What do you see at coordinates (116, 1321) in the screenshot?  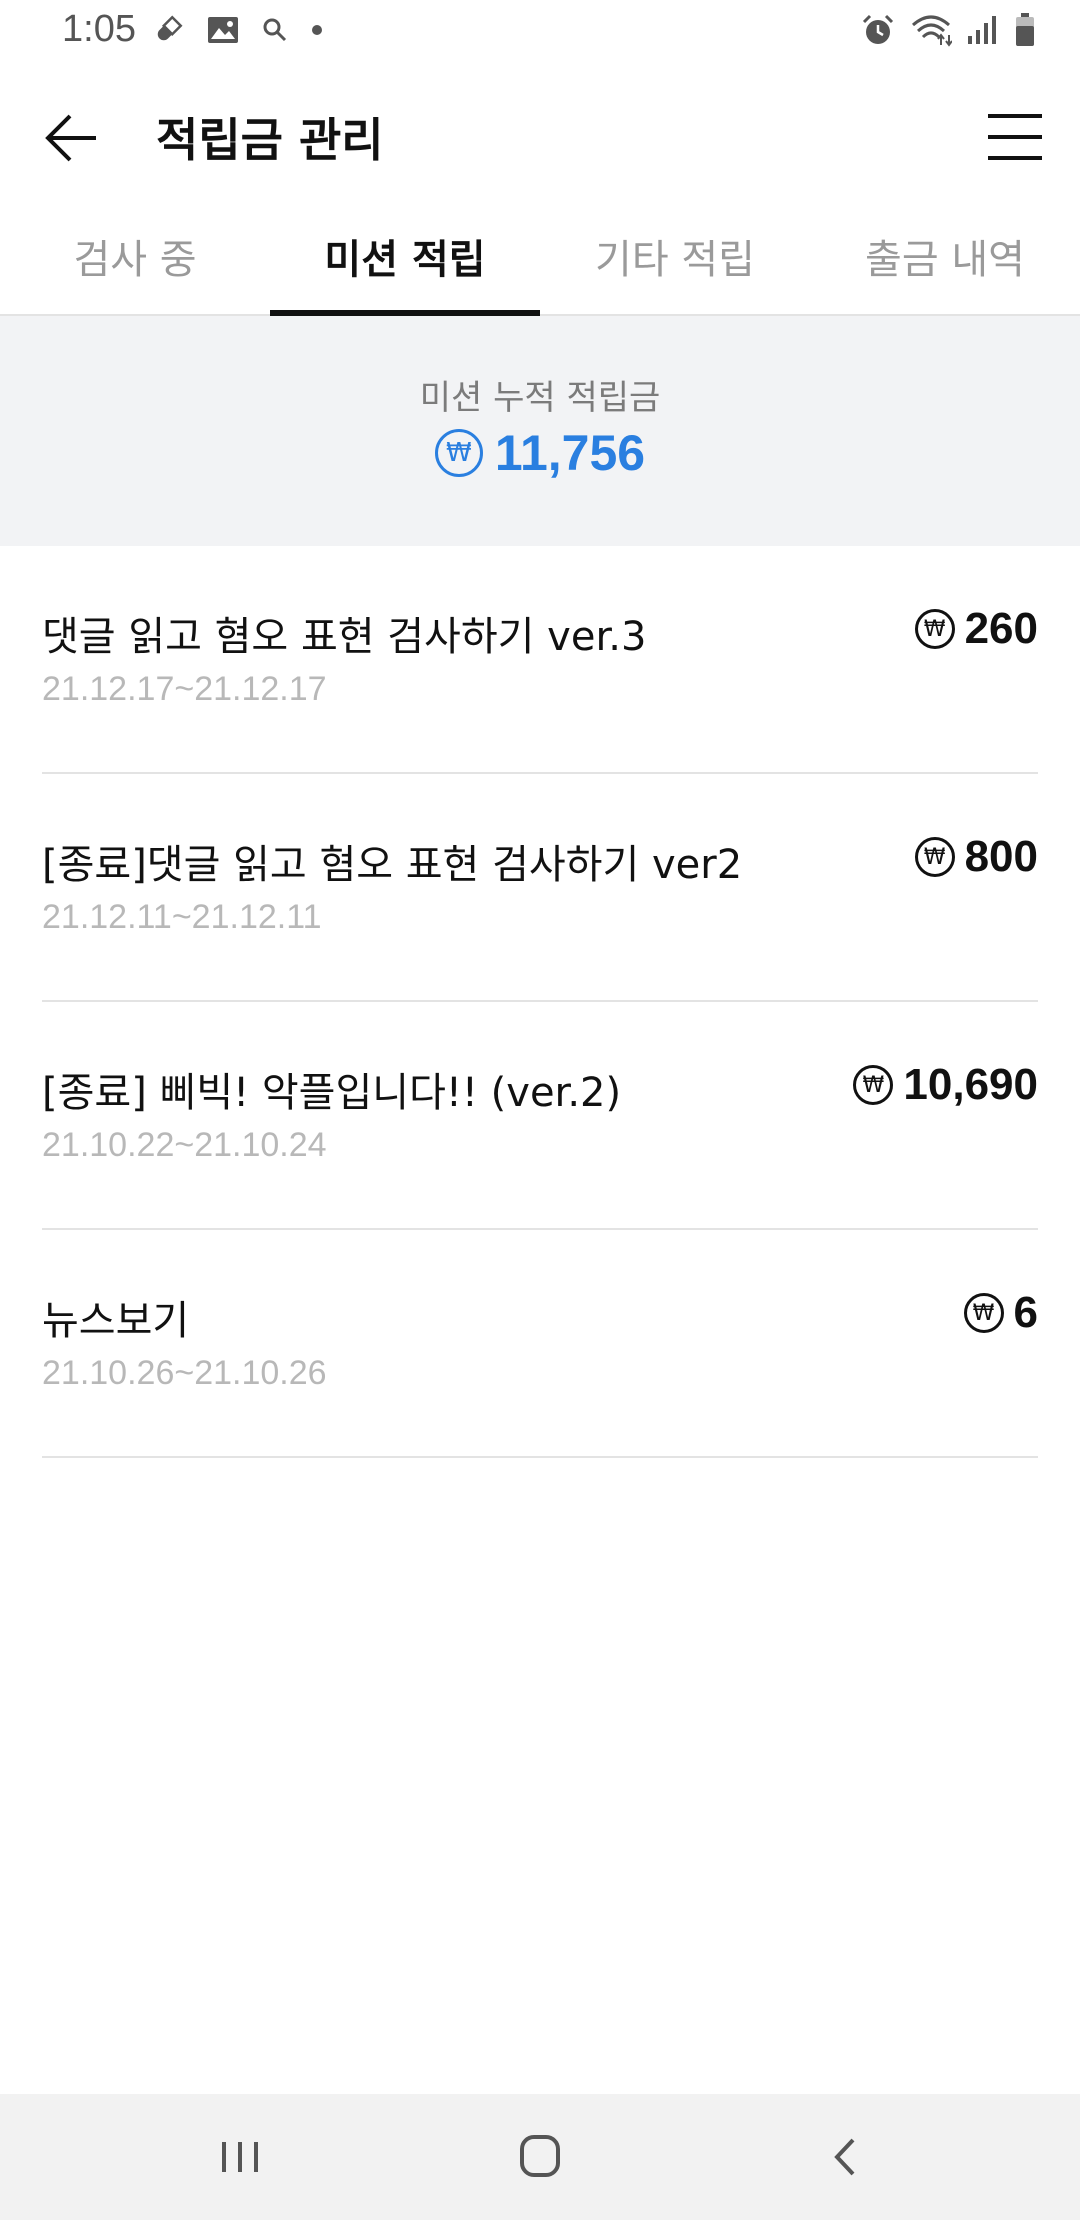 I see `mission-title: 뉴스보기` at bounding box center [116, 1321].